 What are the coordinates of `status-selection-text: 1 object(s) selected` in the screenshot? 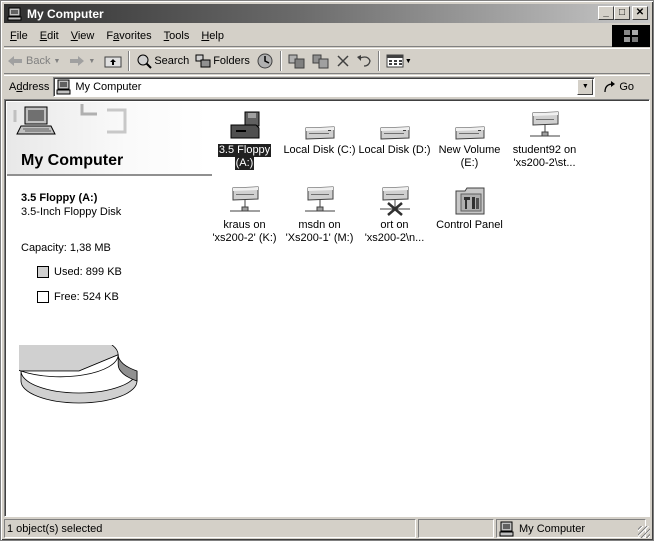 It's located at (55, 528).